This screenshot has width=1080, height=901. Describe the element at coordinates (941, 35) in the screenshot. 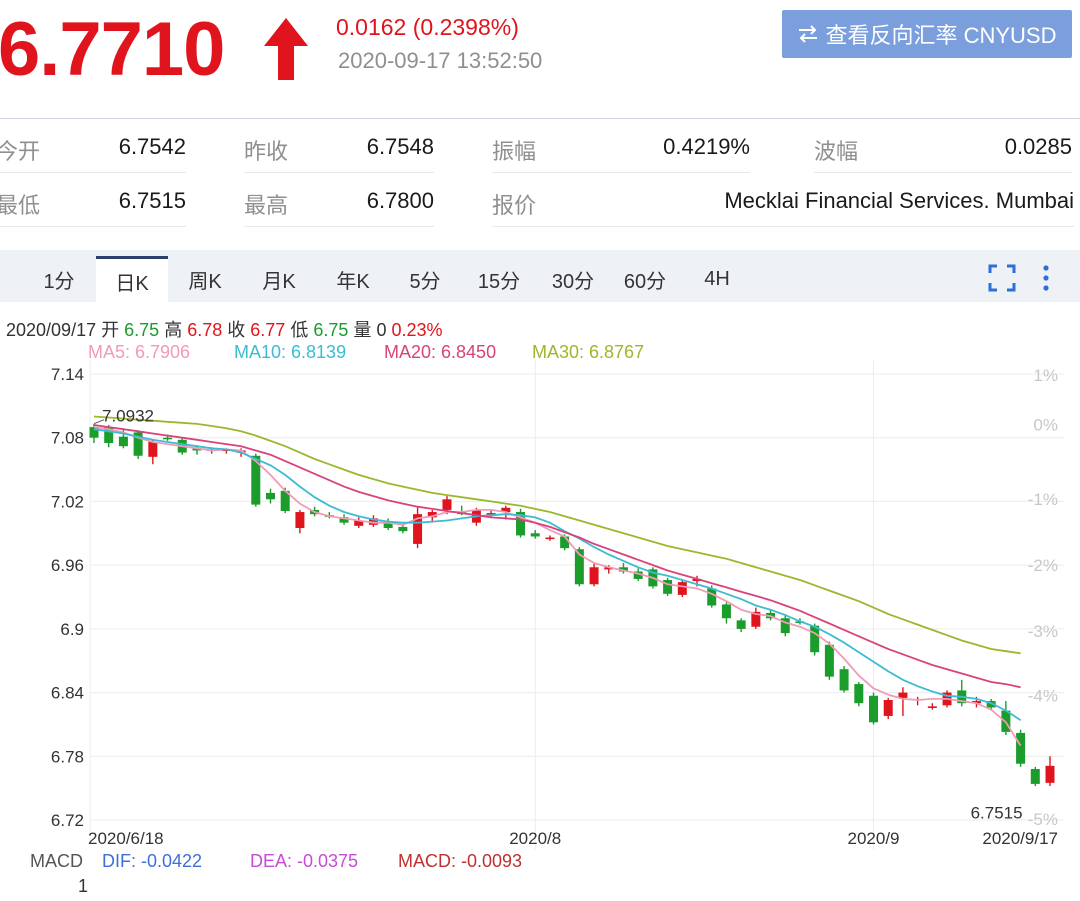

I see `reverse-rate-label: 查看反向汇率 CNYUSD` at that location.